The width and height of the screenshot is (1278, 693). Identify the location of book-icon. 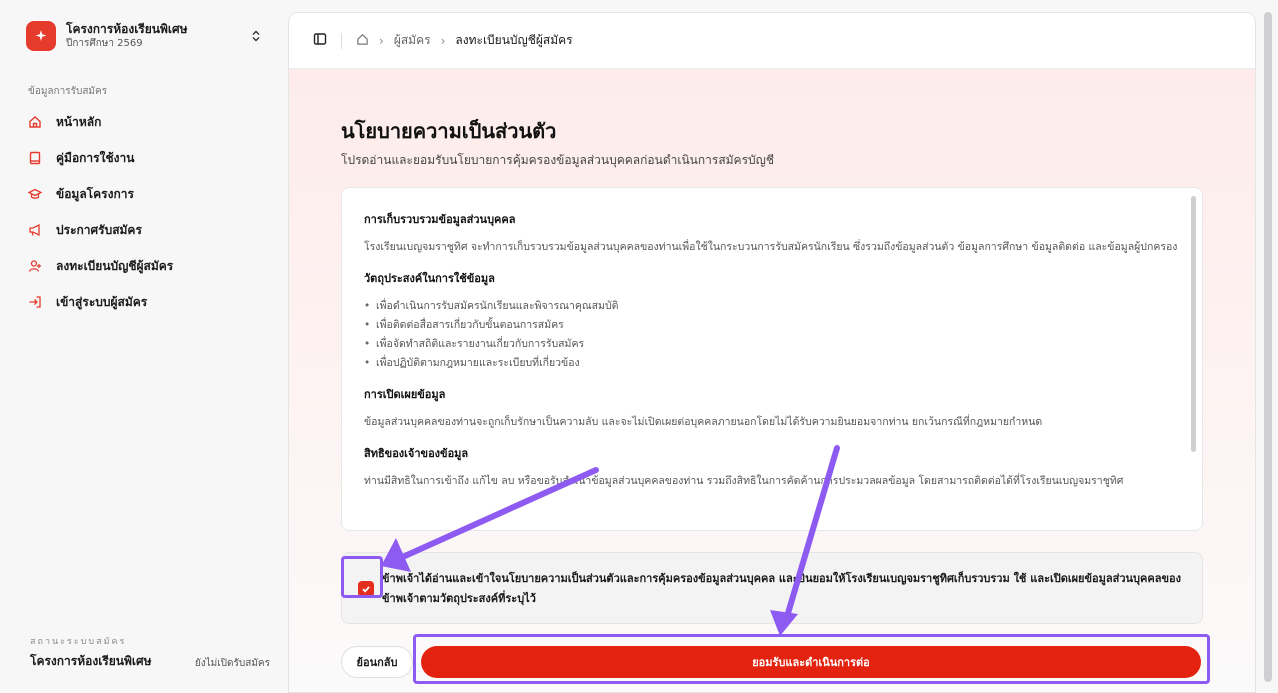
(35, 158).